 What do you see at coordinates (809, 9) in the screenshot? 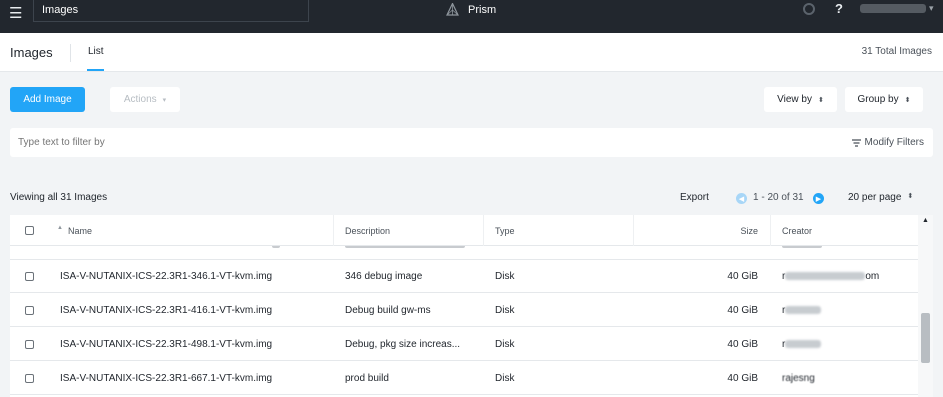
I see `alerts-status-icon` at bounding box center [809, 9].